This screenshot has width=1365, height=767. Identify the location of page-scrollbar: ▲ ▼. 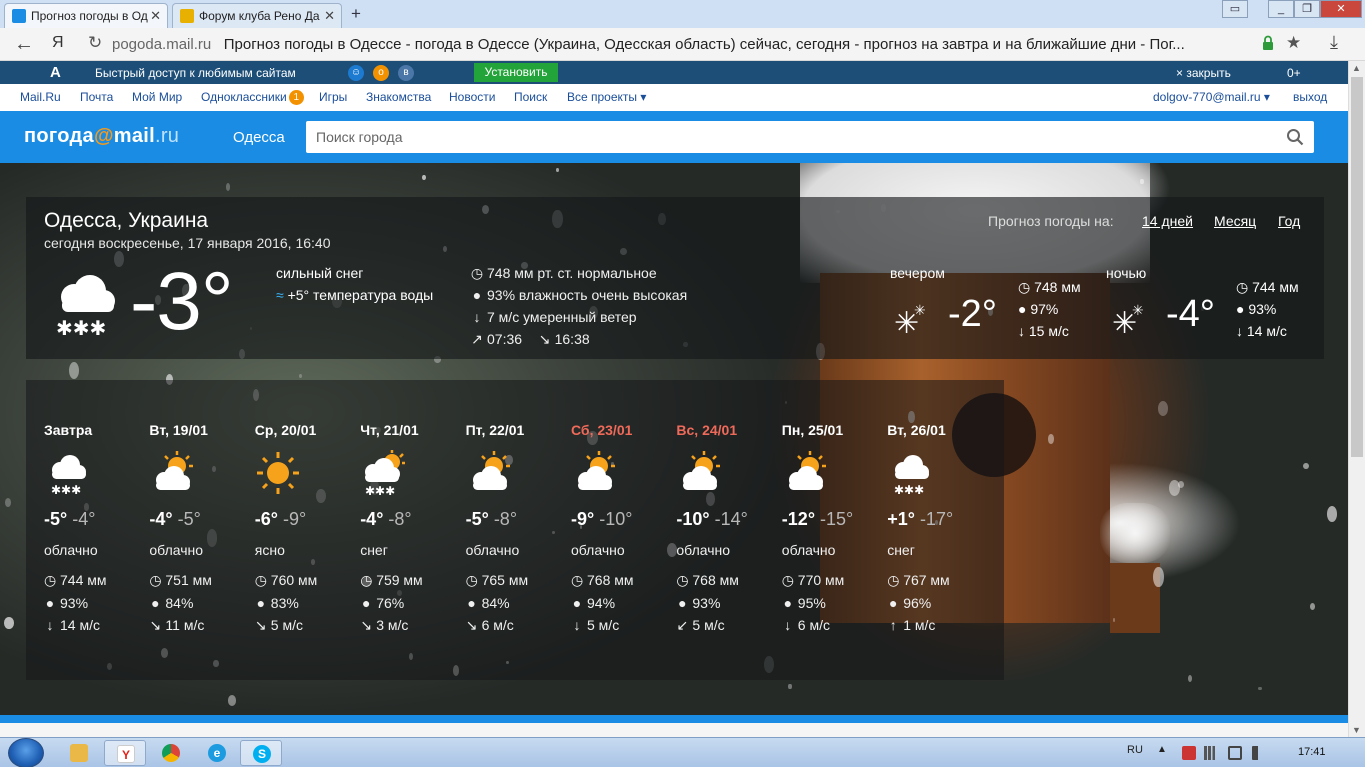
(1356, 399).